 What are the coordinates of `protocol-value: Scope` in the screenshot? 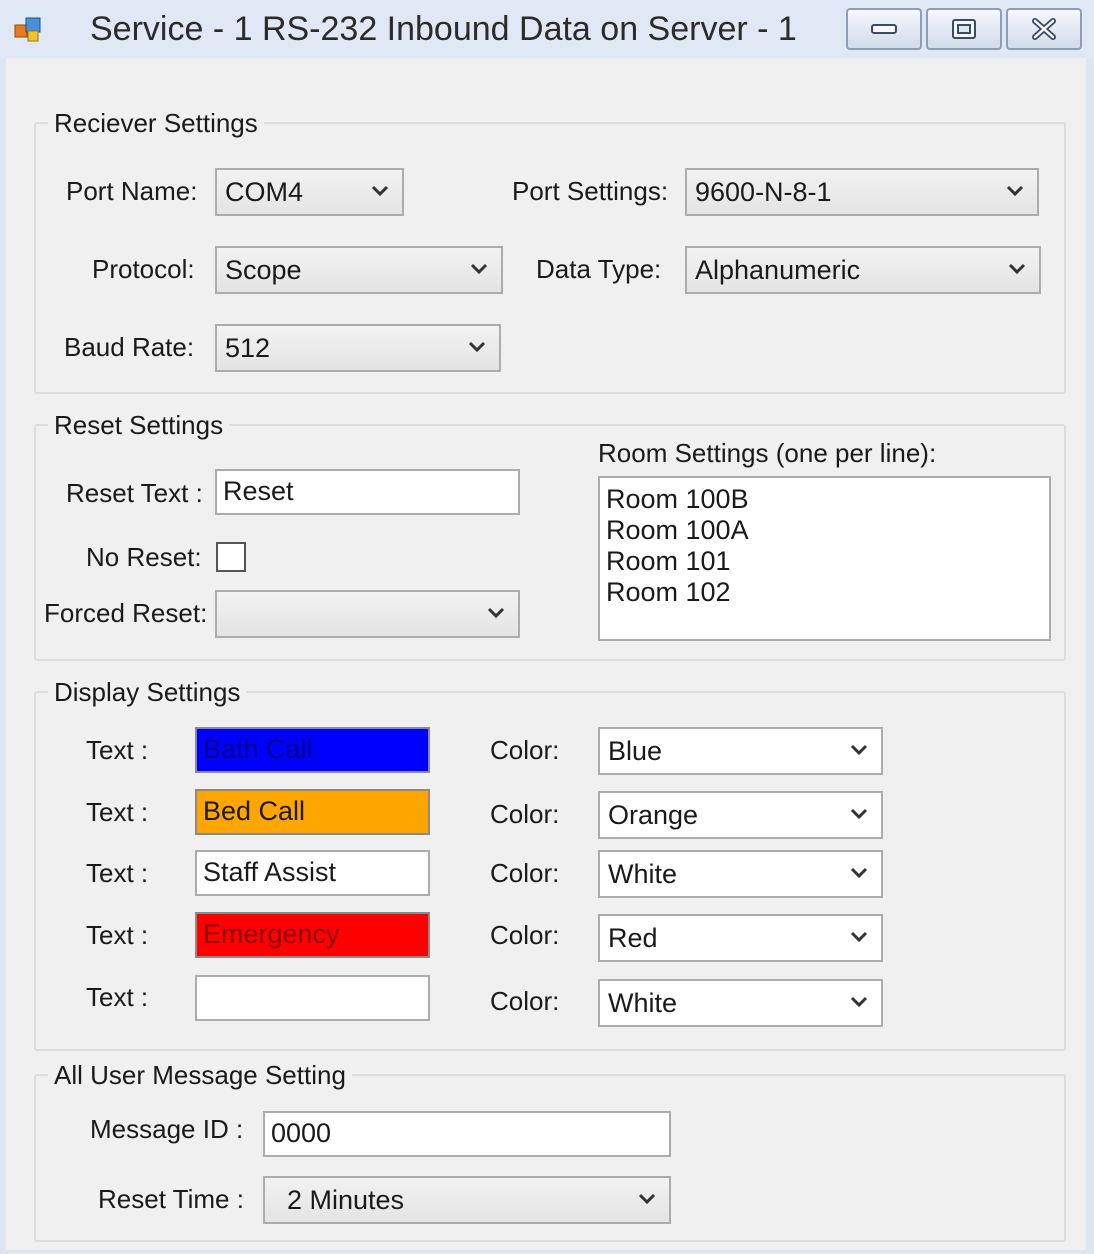 It's located at (263, 270).